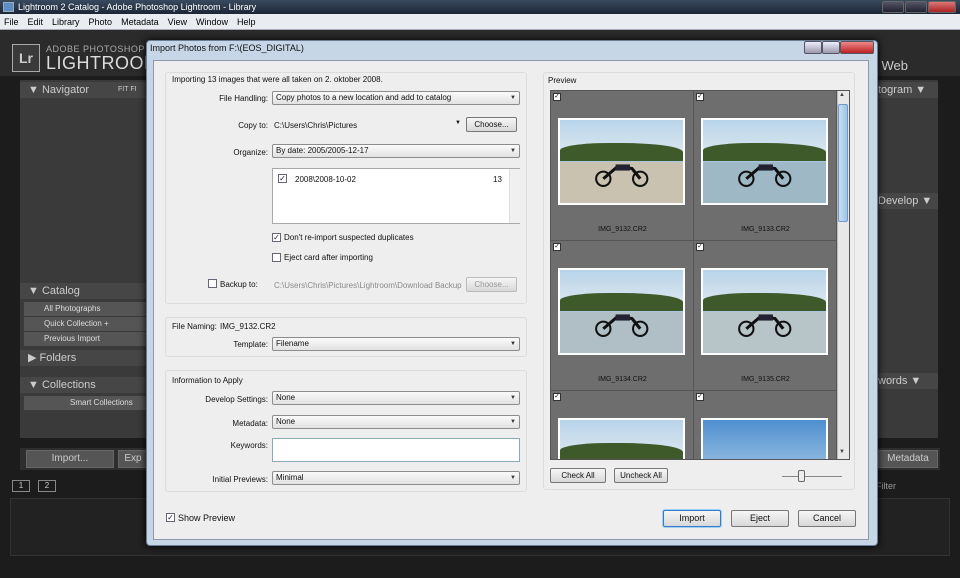 The width and height of the screenshot is (960, 578). I want to click on thumbnail-caption: IMG_9135.CR2, so click(765, 379).